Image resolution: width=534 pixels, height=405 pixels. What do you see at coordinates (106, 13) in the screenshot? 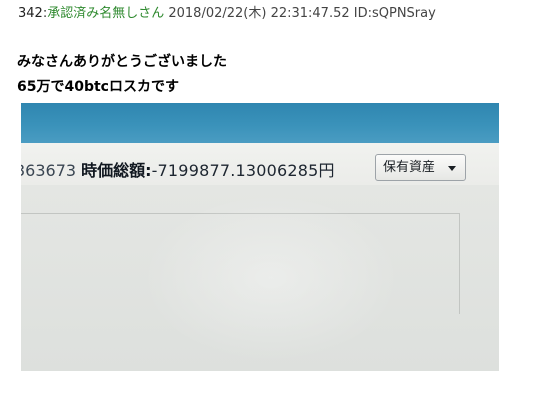
I see `poster-name: 承認済み名無しさん` at bounding box center [106, 13].